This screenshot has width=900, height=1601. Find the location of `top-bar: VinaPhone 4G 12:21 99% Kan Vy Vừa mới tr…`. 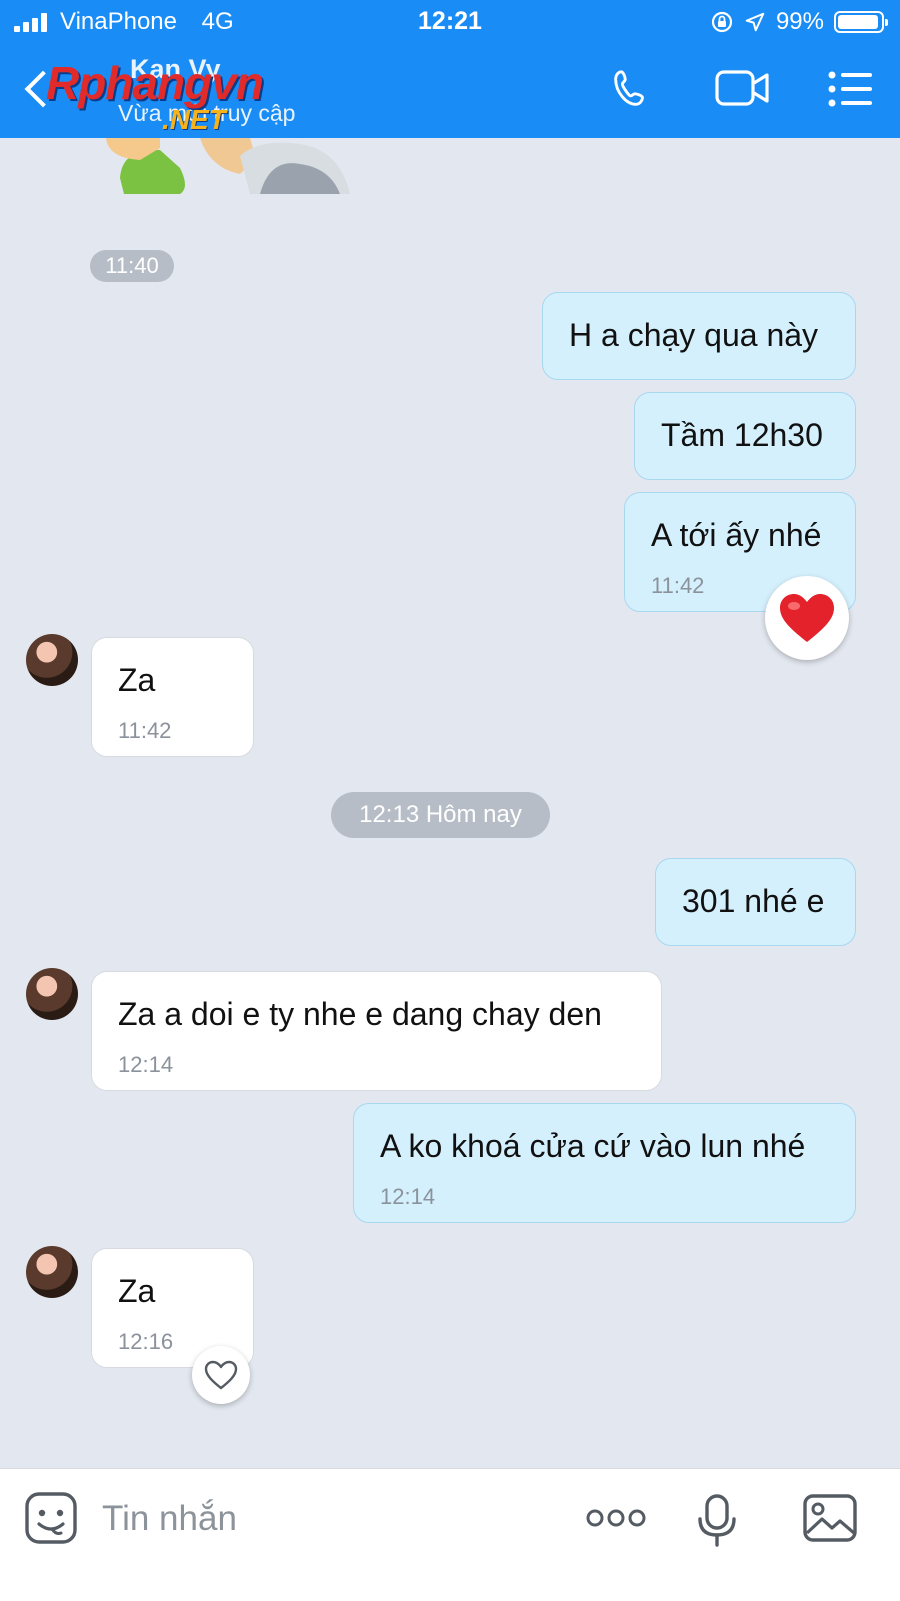

top-bar: VinaPhone 4G 12:21 99% Kan Vy Vừa mới tr… is located at coordinates (450, 69).